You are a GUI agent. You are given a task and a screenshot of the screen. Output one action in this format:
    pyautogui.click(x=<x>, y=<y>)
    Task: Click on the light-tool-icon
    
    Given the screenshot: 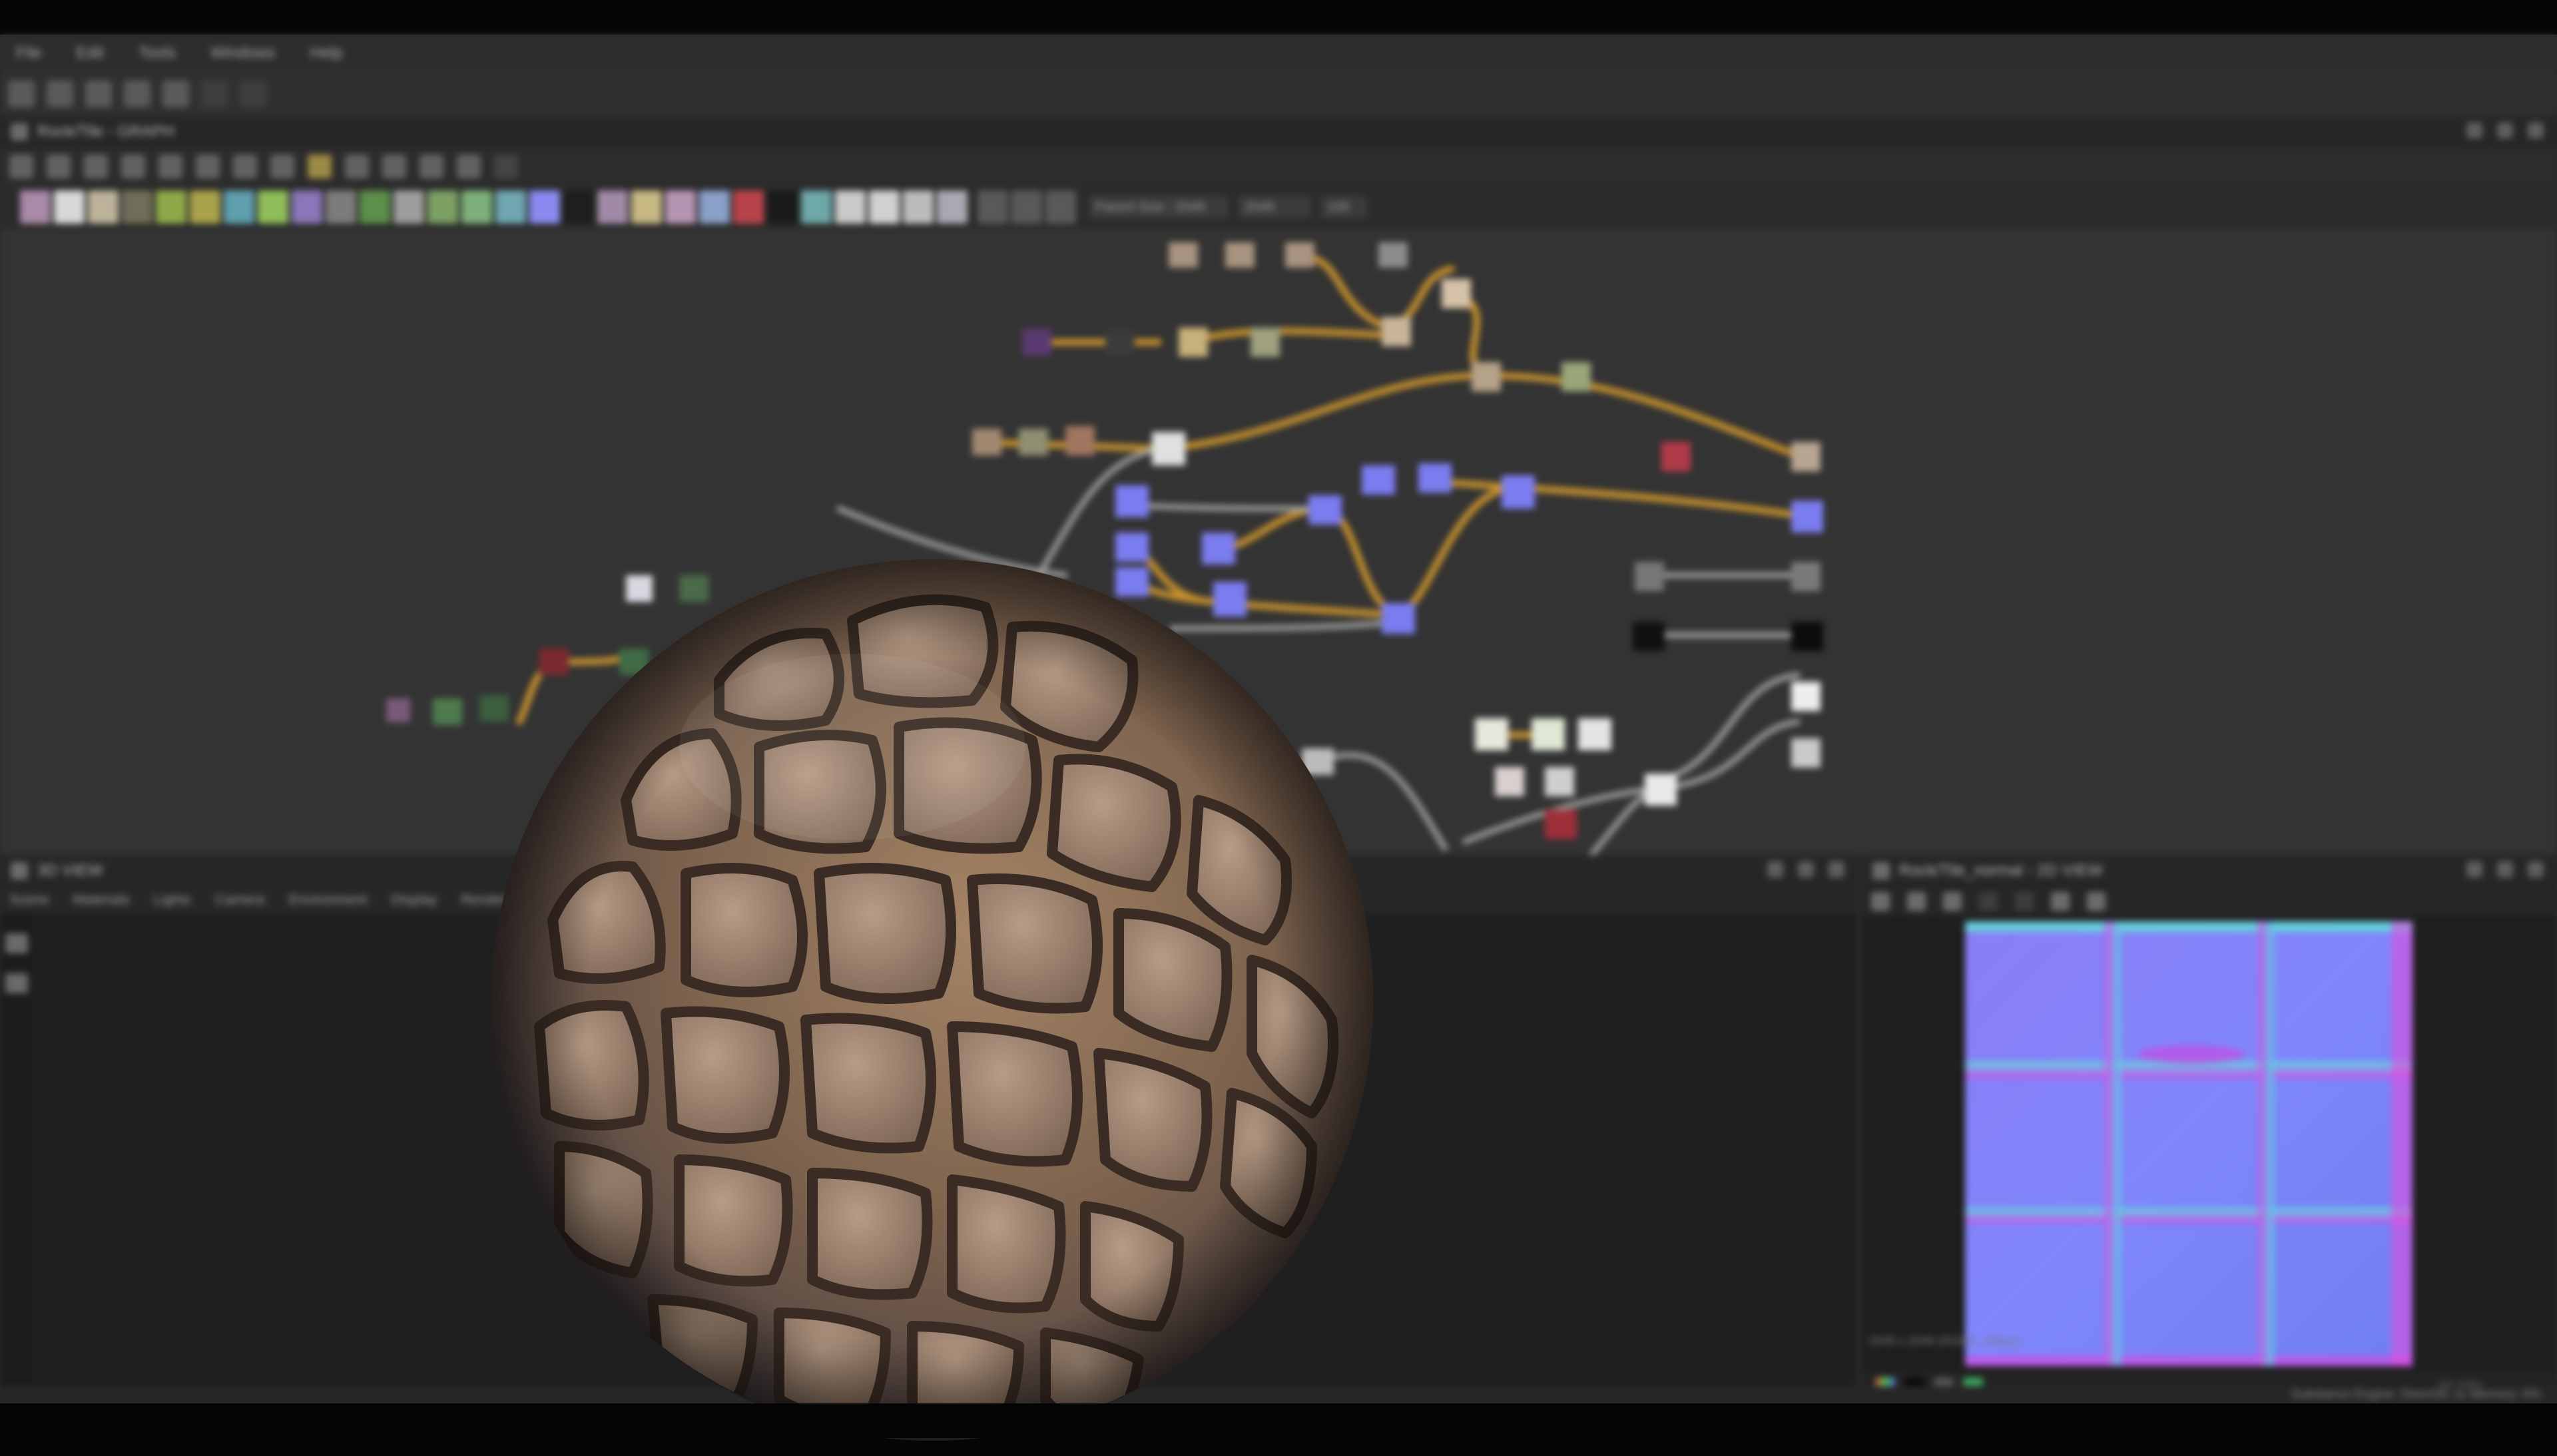 What is the action you would take?
    pyautogui.click(x=16, y=983)
    